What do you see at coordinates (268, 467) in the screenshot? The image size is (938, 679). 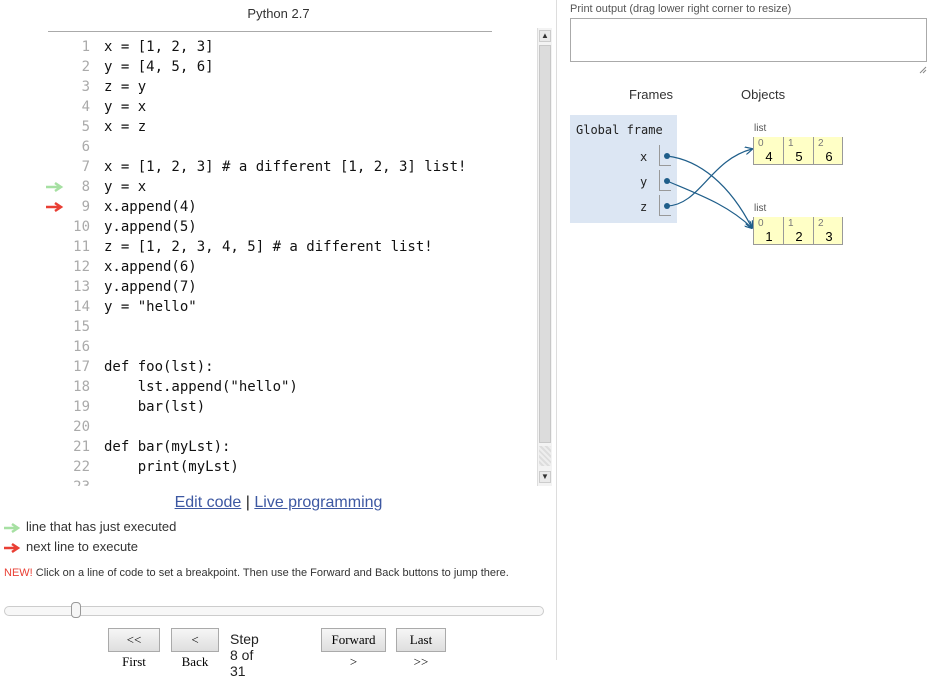 I see `code-line: 22 print(myLst)` at bounding box center [268, 467].